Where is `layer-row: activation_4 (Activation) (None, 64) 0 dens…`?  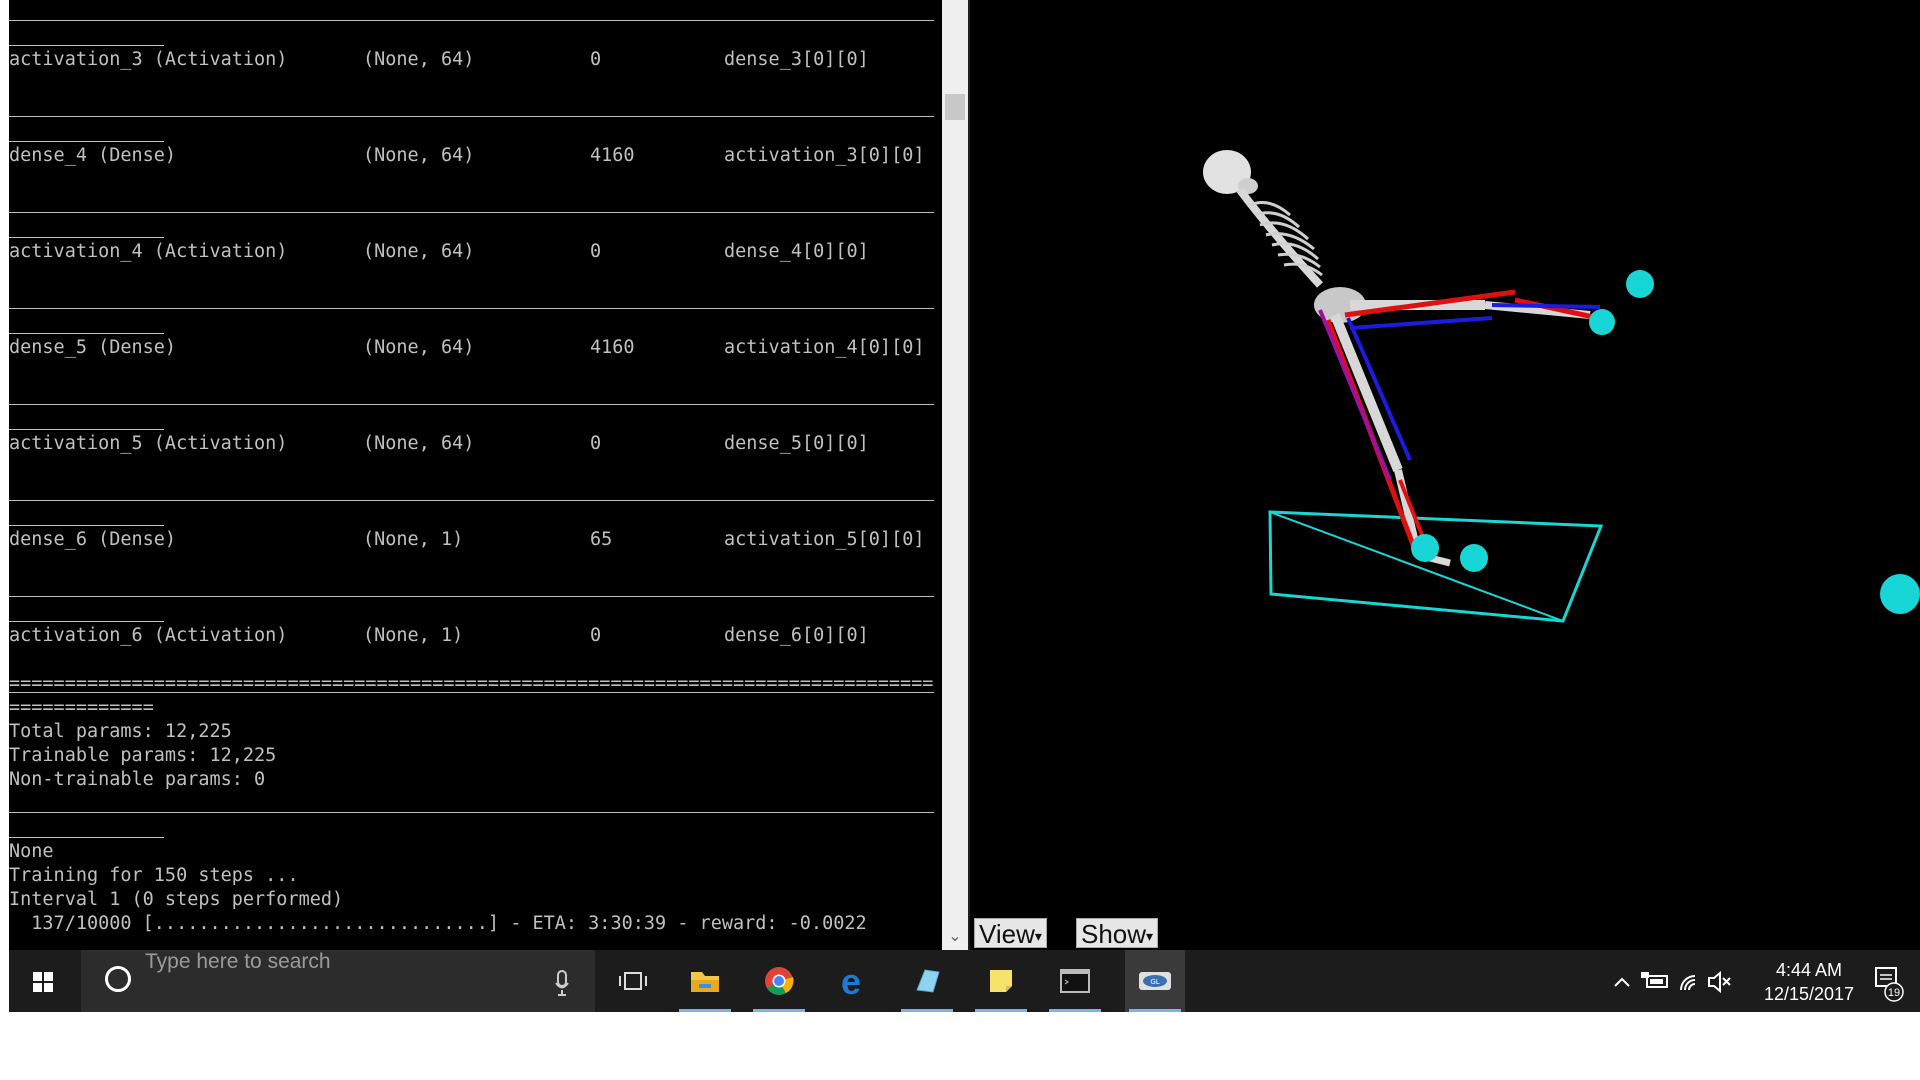 layer-row: activation_4 (Activation) (None, 64) 0 dens… is located at coordinates (475, 252).